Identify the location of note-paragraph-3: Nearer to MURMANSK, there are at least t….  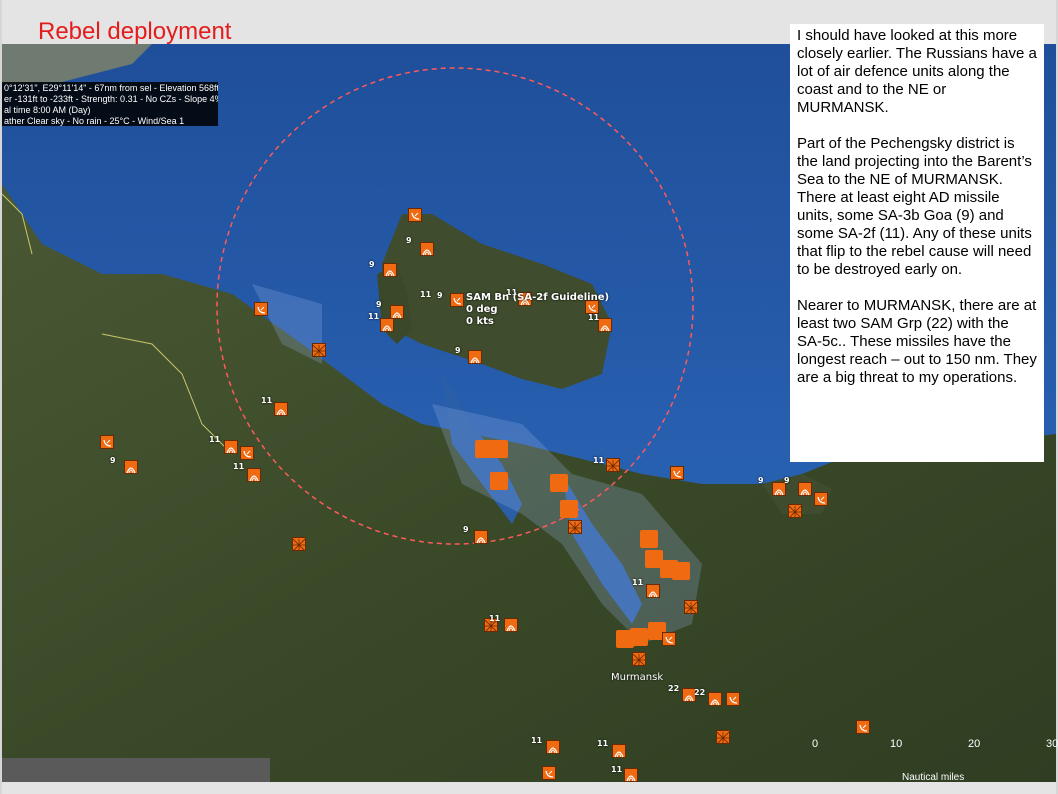
(917, 341).